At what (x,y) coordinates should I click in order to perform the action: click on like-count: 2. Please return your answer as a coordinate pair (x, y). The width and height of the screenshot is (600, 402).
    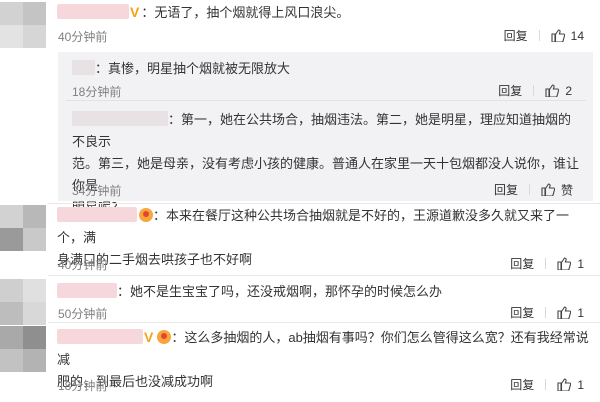
    Looking at the image, I should click on (568, 90).